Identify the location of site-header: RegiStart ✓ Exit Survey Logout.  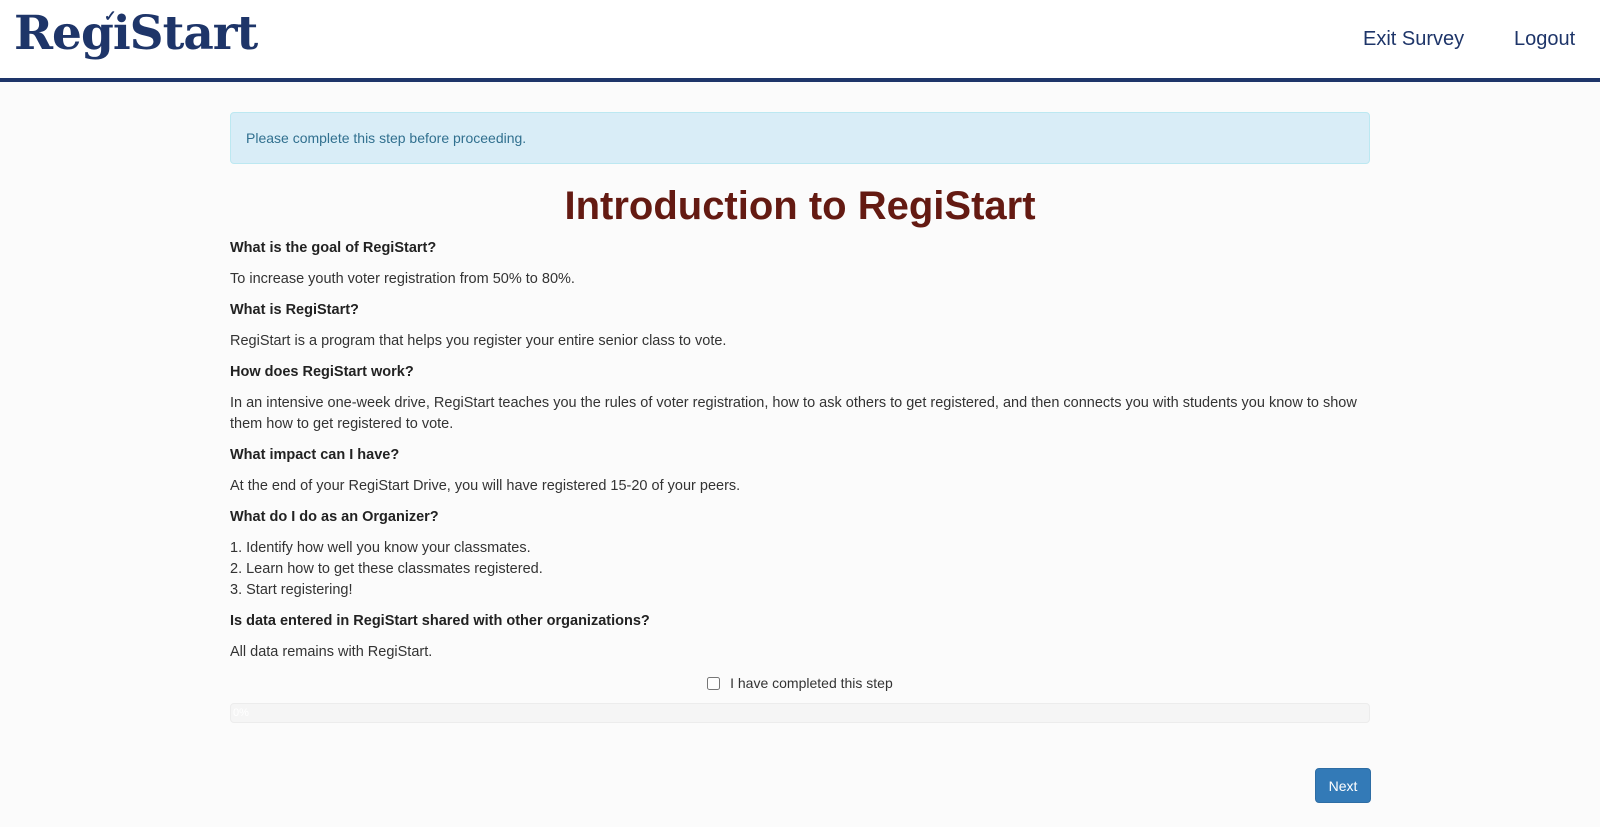
(800, 41).